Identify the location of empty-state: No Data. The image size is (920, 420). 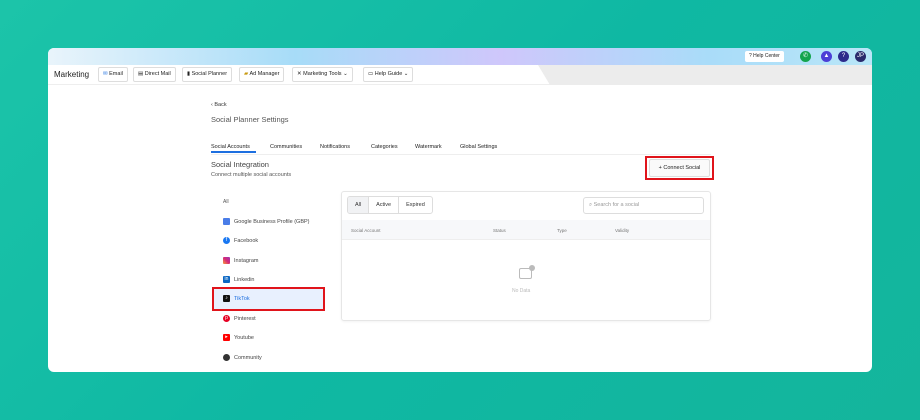
(521, 291).